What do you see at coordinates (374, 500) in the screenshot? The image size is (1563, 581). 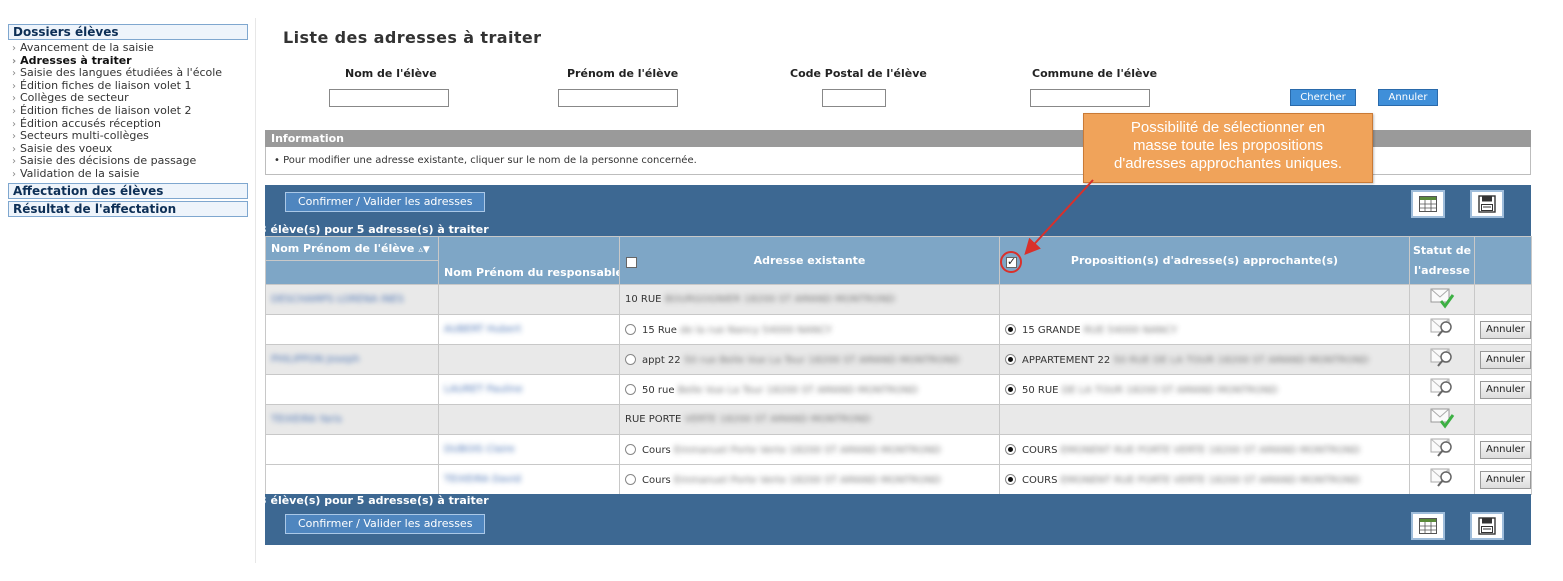 I see `count-summary-bottom-text: 3 élève(s) pour 5 adresse(s) à traiter` at bounding box center [374, 500].